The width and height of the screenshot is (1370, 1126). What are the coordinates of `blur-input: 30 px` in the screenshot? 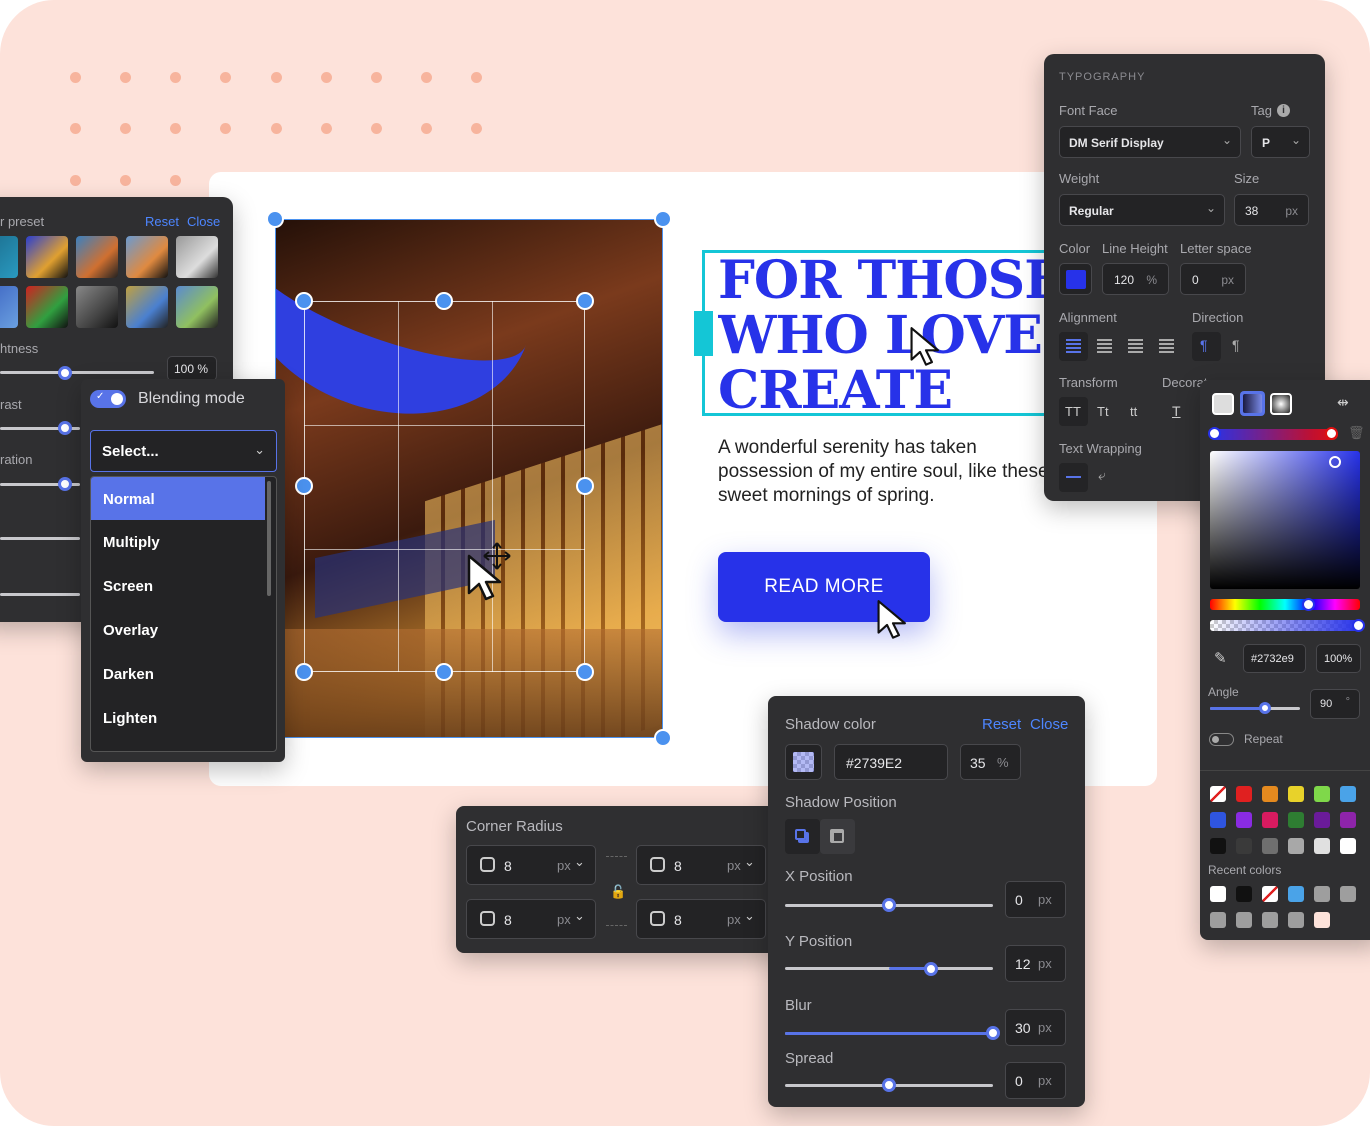 It's located at (1035, 1027).